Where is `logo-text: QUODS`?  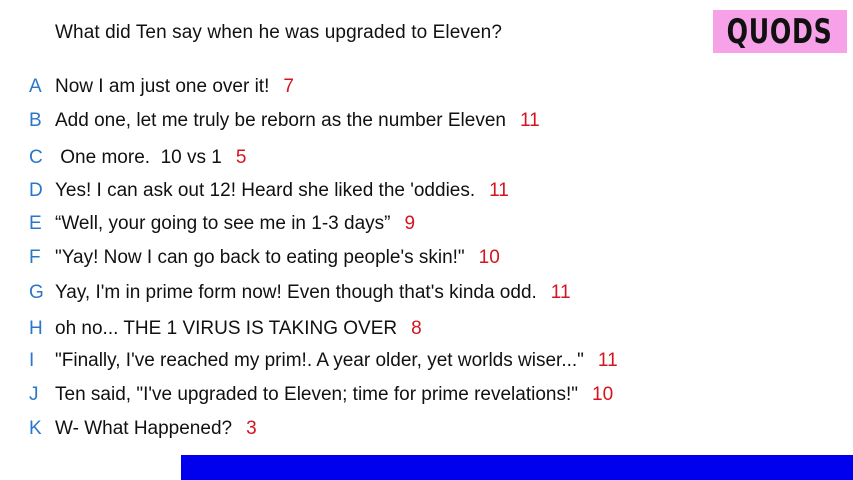
logo-text: QUODS is located at coordinates (780, 31).